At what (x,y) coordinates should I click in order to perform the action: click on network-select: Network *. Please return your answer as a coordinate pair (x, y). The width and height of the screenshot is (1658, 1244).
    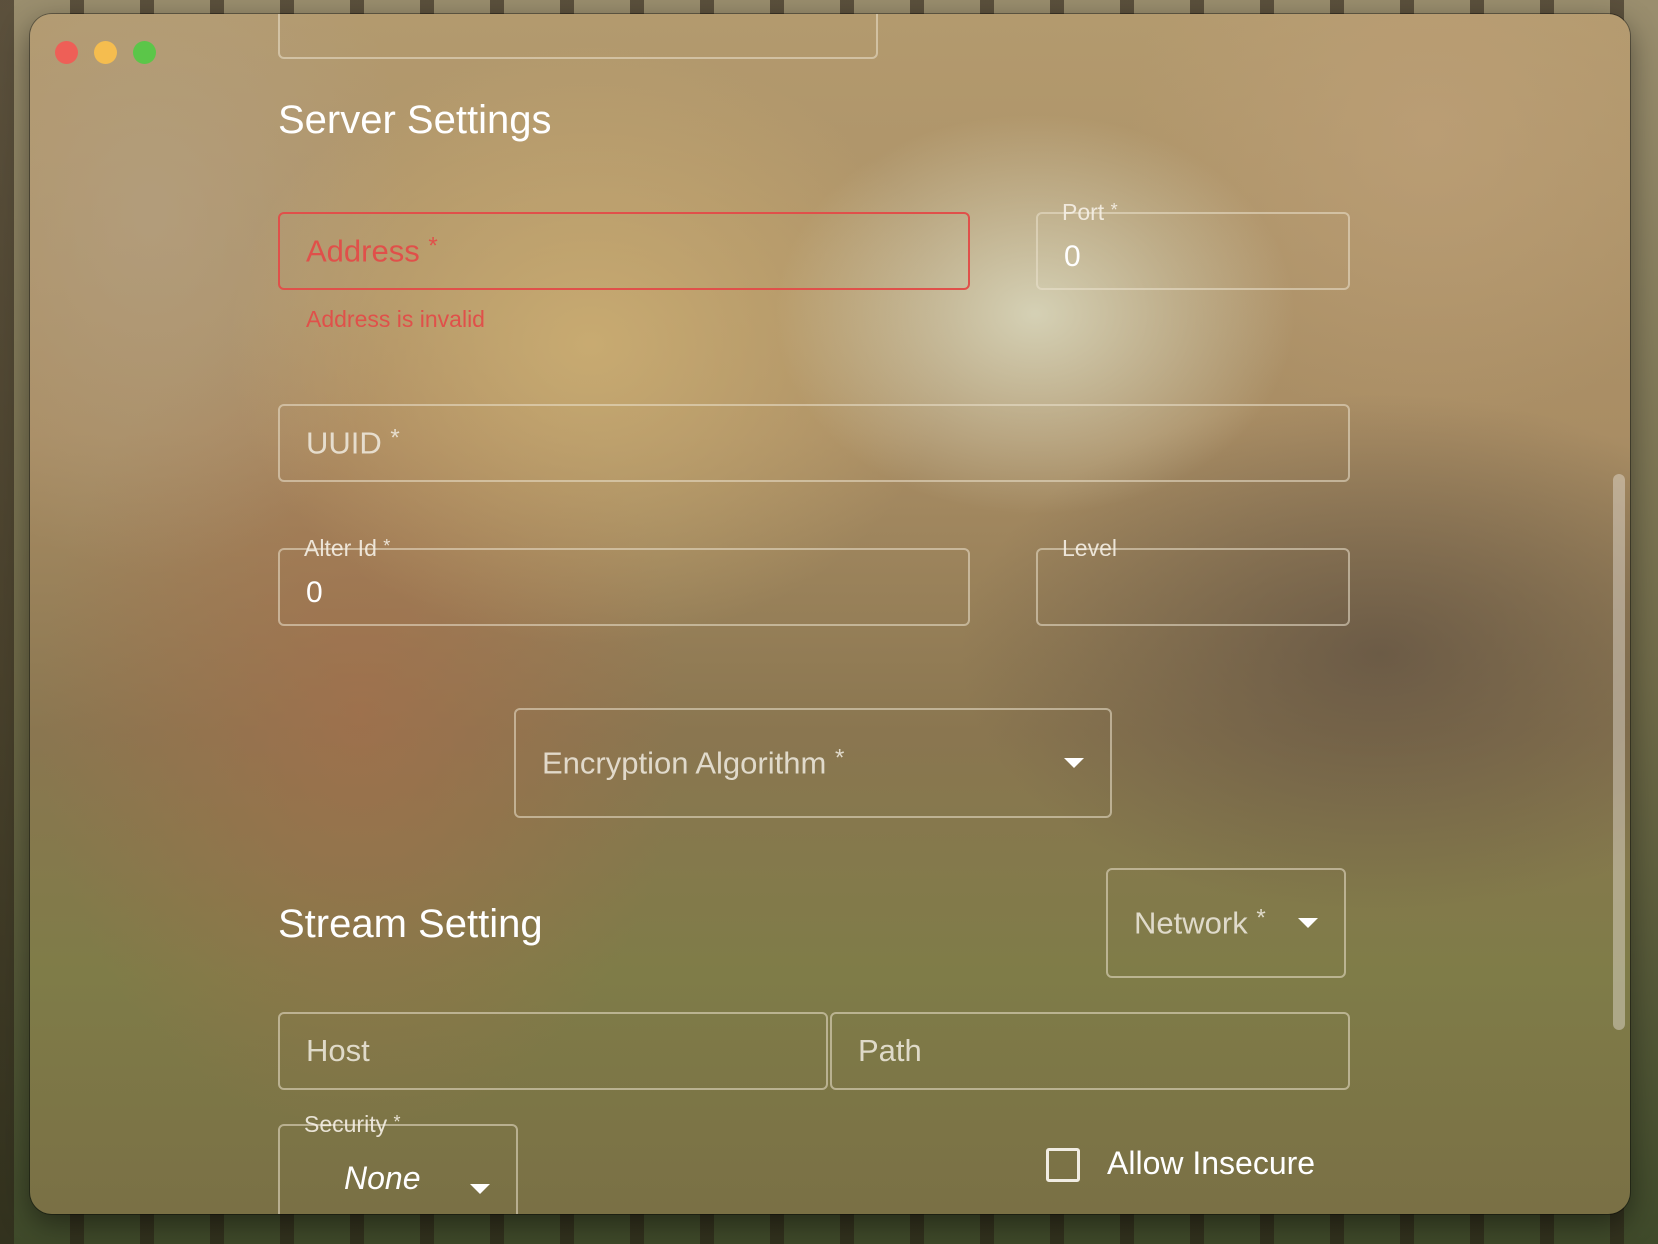
    Looking at the image, I should click on (1226, 923).